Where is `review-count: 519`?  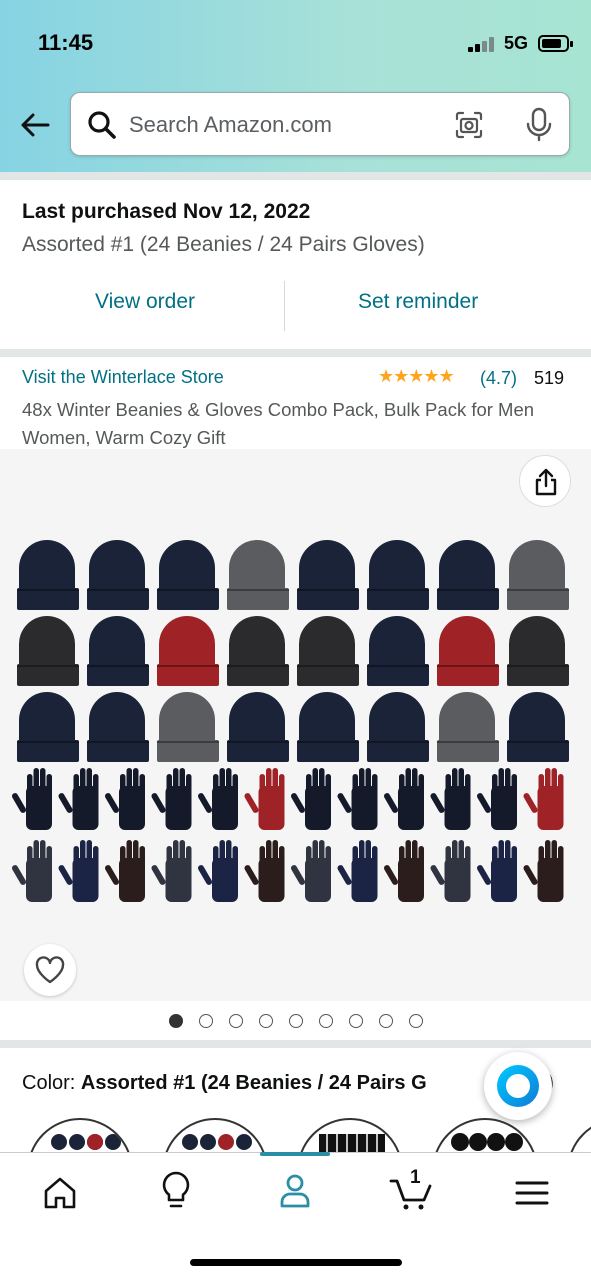 review-count: 519 is located at coordinates (549, 378).